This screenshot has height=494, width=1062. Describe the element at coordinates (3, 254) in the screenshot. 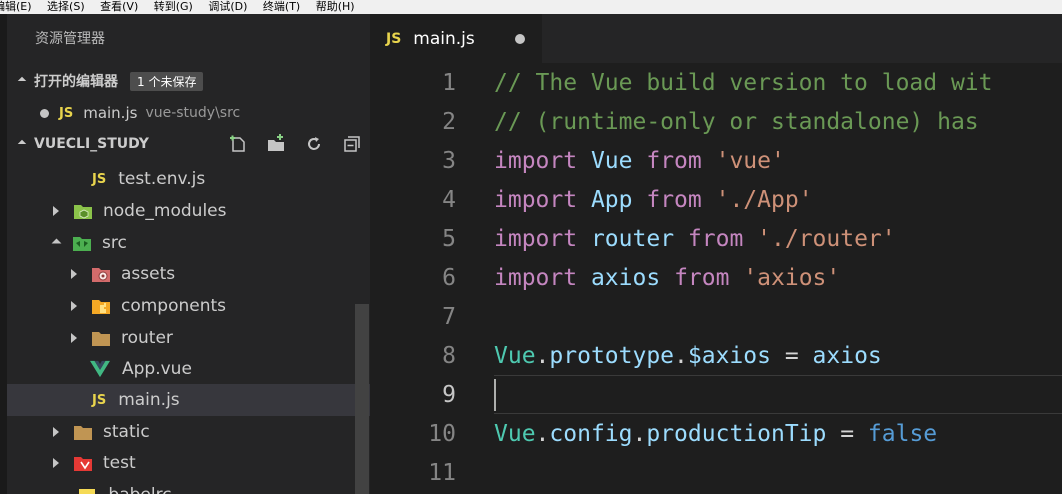

I see `activity-bar-edge` at that location.